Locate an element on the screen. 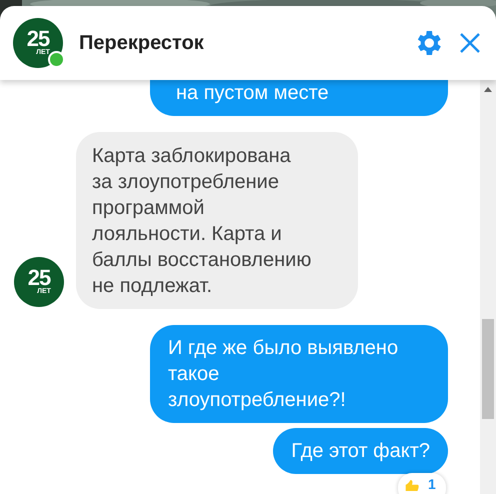 Image resolution: width=496 pixels, height=494 pixels. message-bubble: Где этот факт? is located at coordinates (360, 451).